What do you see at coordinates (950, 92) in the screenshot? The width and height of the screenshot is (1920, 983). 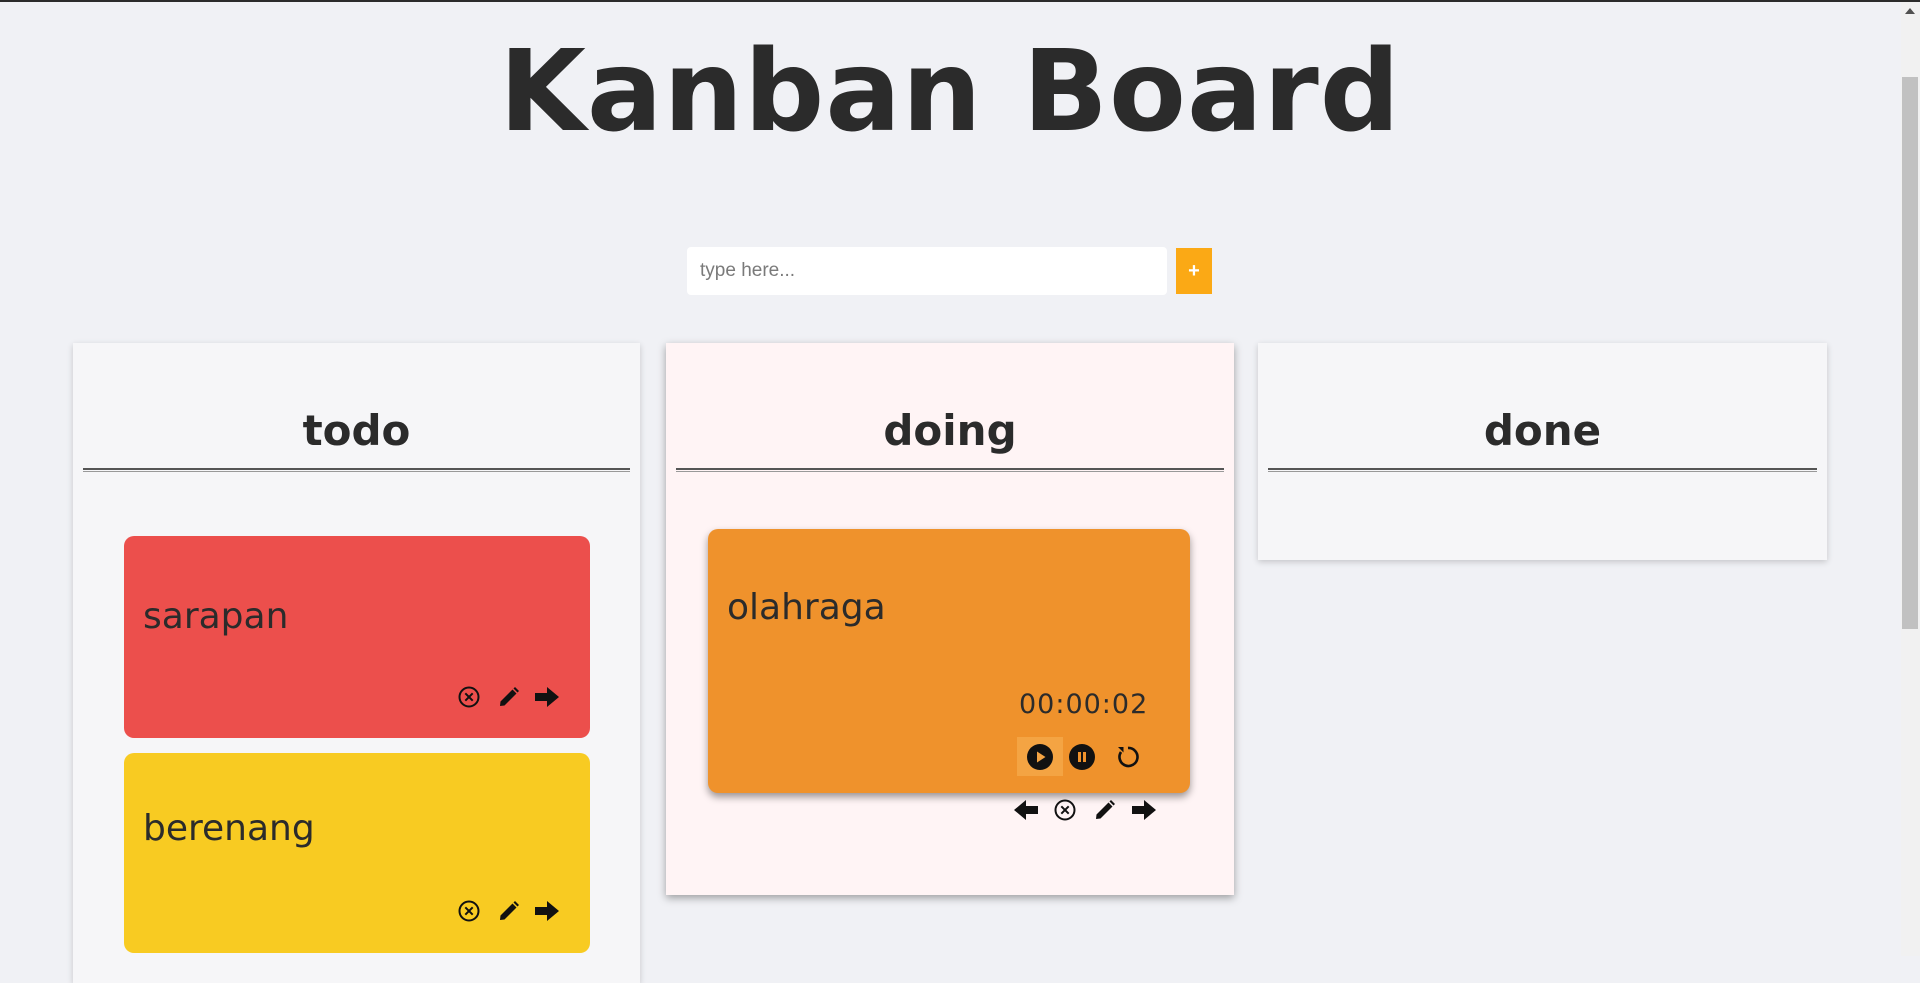 I see `page-title: Kanban Board` at bounding box center [950, 92].